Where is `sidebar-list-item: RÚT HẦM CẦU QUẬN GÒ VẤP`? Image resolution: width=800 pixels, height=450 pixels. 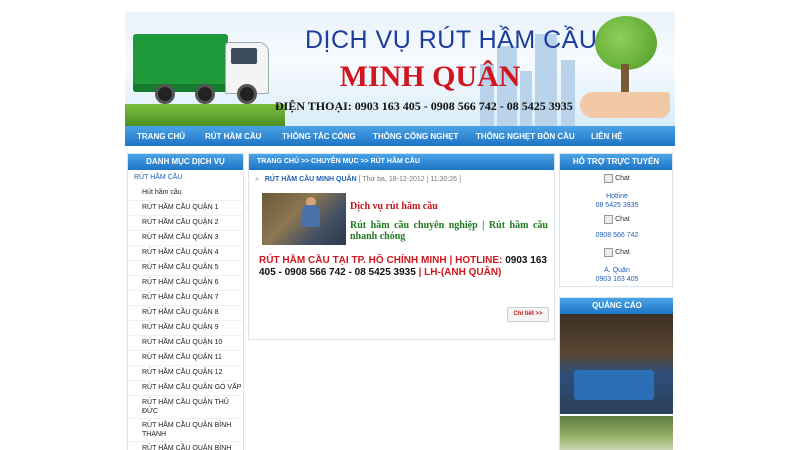
sidebar-list-item: RÚT HẦM CẦU QUẬN GÒ VẤP is located at coordinates (185, 388).